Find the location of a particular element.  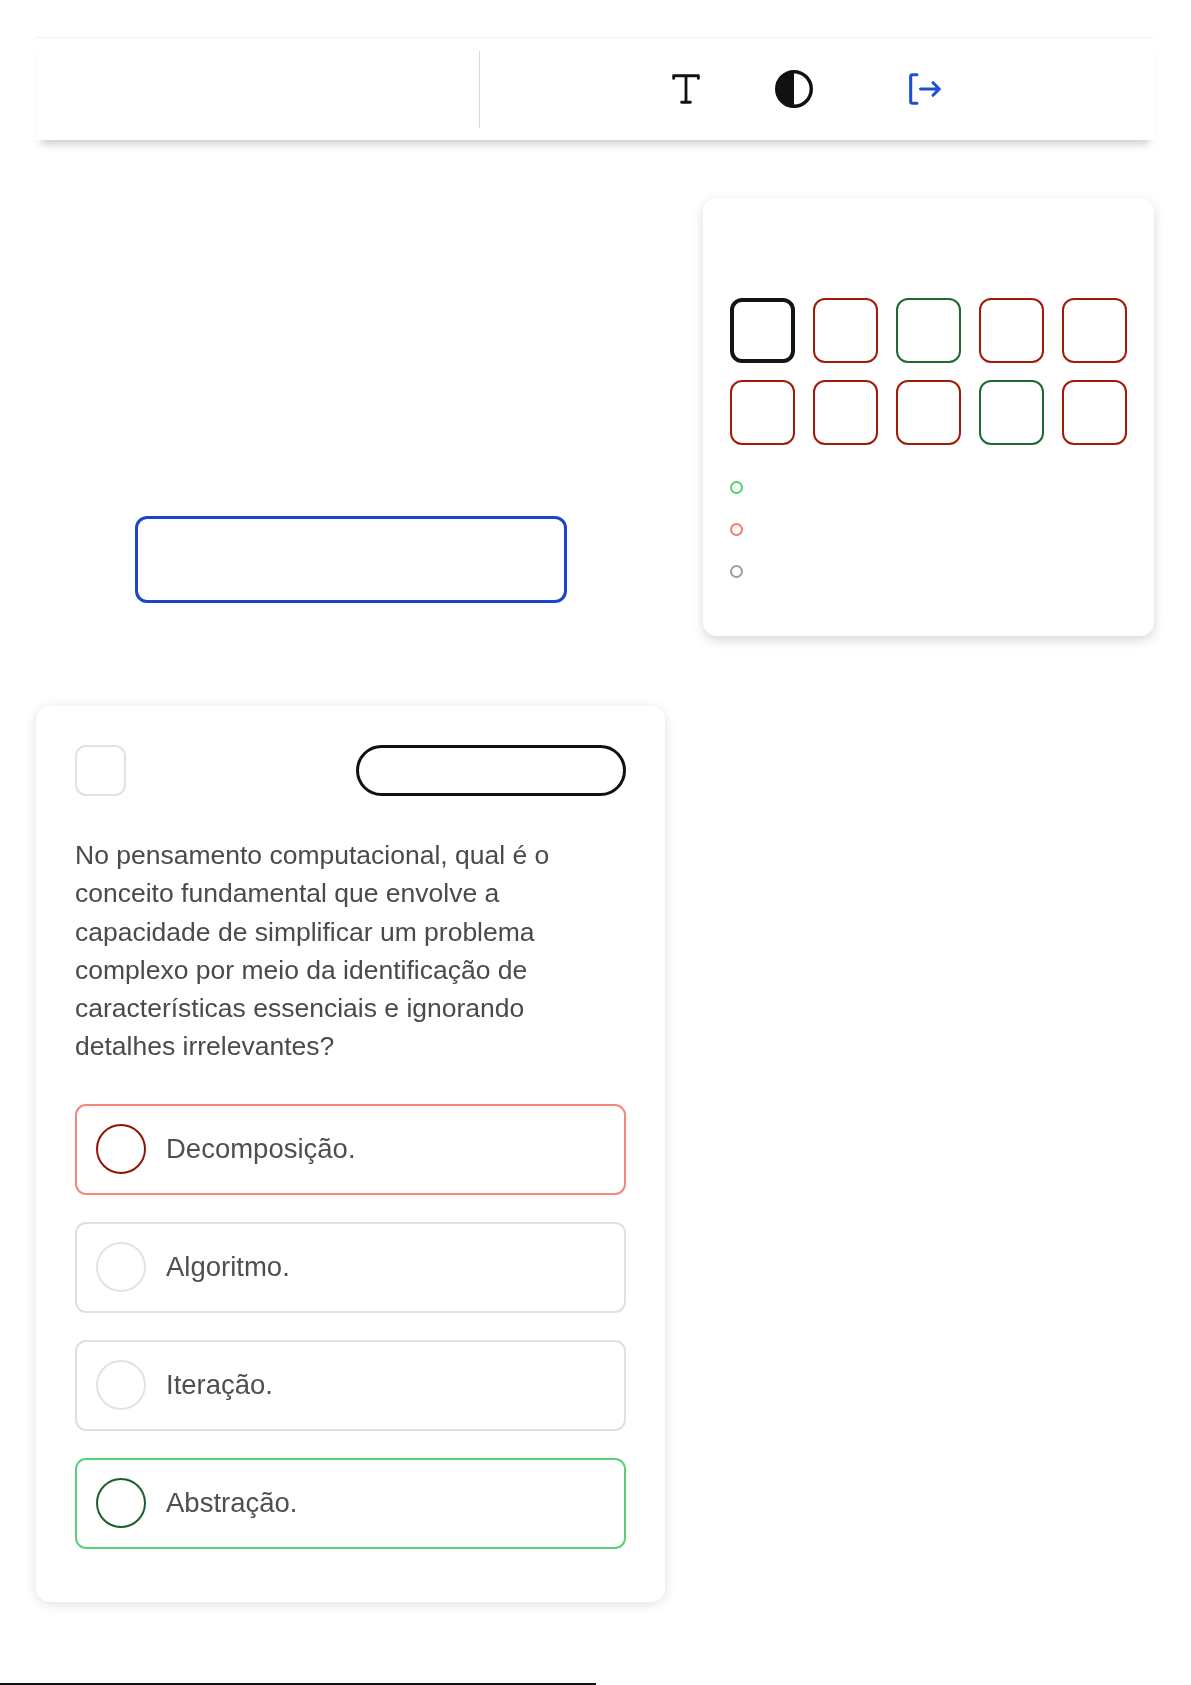

option-label: Iteração. is located at coordinates (219, 1385).